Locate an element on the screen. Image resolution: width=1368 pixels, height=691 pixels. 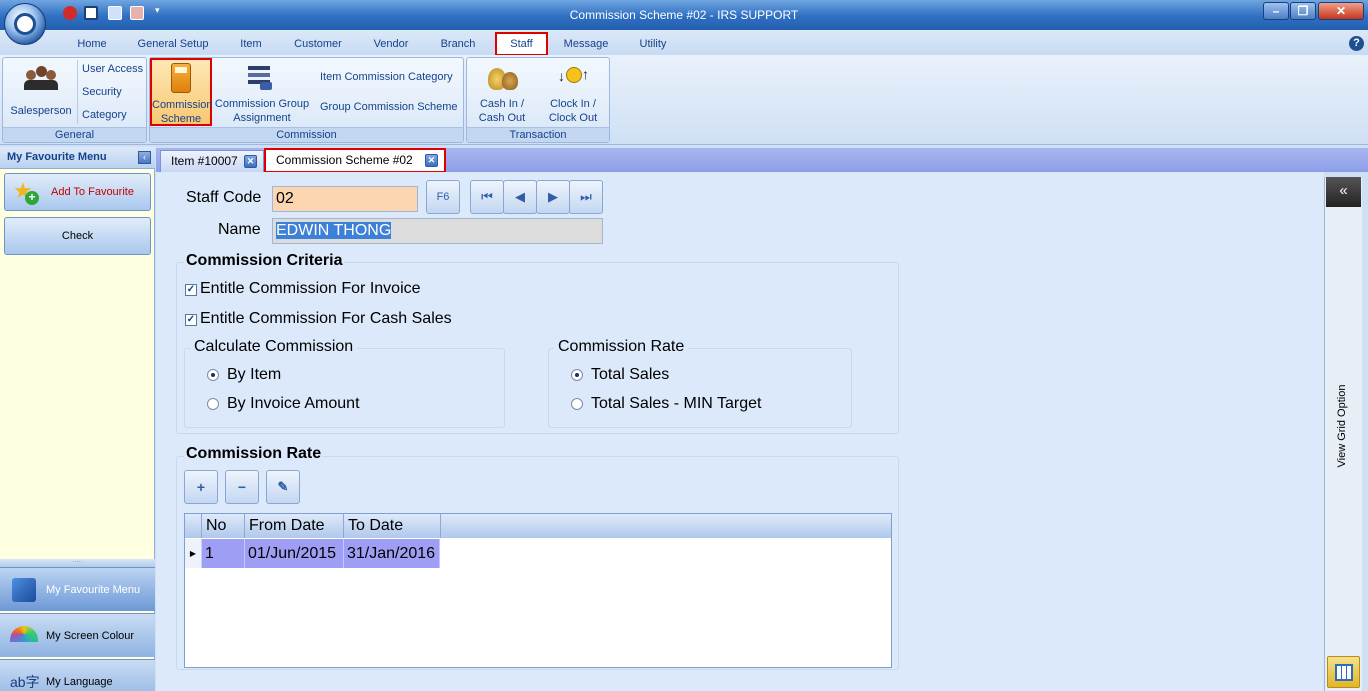
help-icon: ? is located at coordinates (1356, 43).